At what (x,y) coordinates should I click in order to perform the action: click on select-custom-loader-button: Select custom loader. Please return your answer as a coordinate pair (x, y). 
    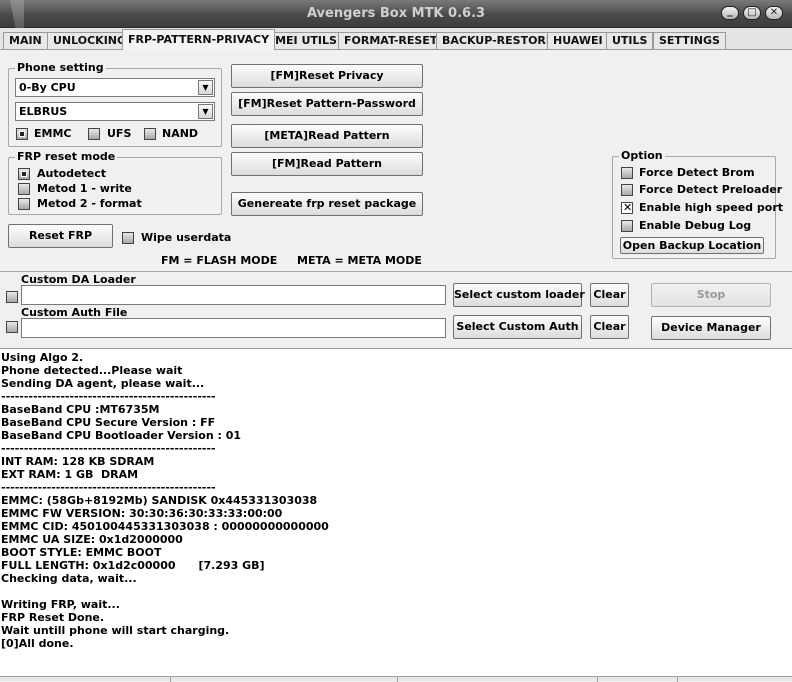
    Looking at the image, I should click on (519, 295).